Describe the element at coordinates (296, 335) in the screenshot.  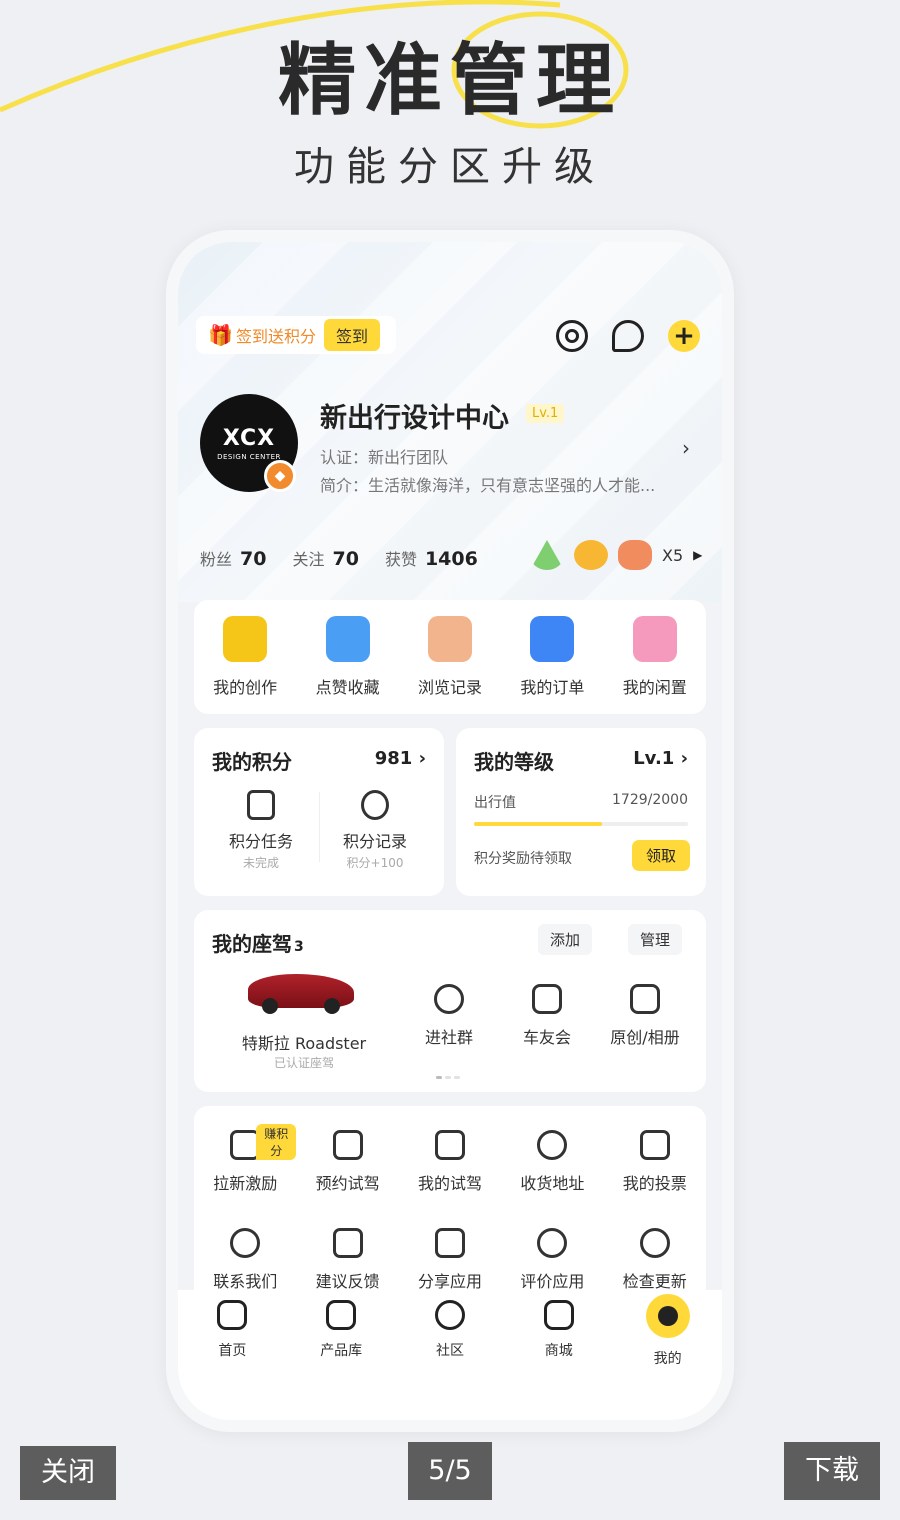
I see `signin-banner: 🎁 签到送积分 签到` at that location.